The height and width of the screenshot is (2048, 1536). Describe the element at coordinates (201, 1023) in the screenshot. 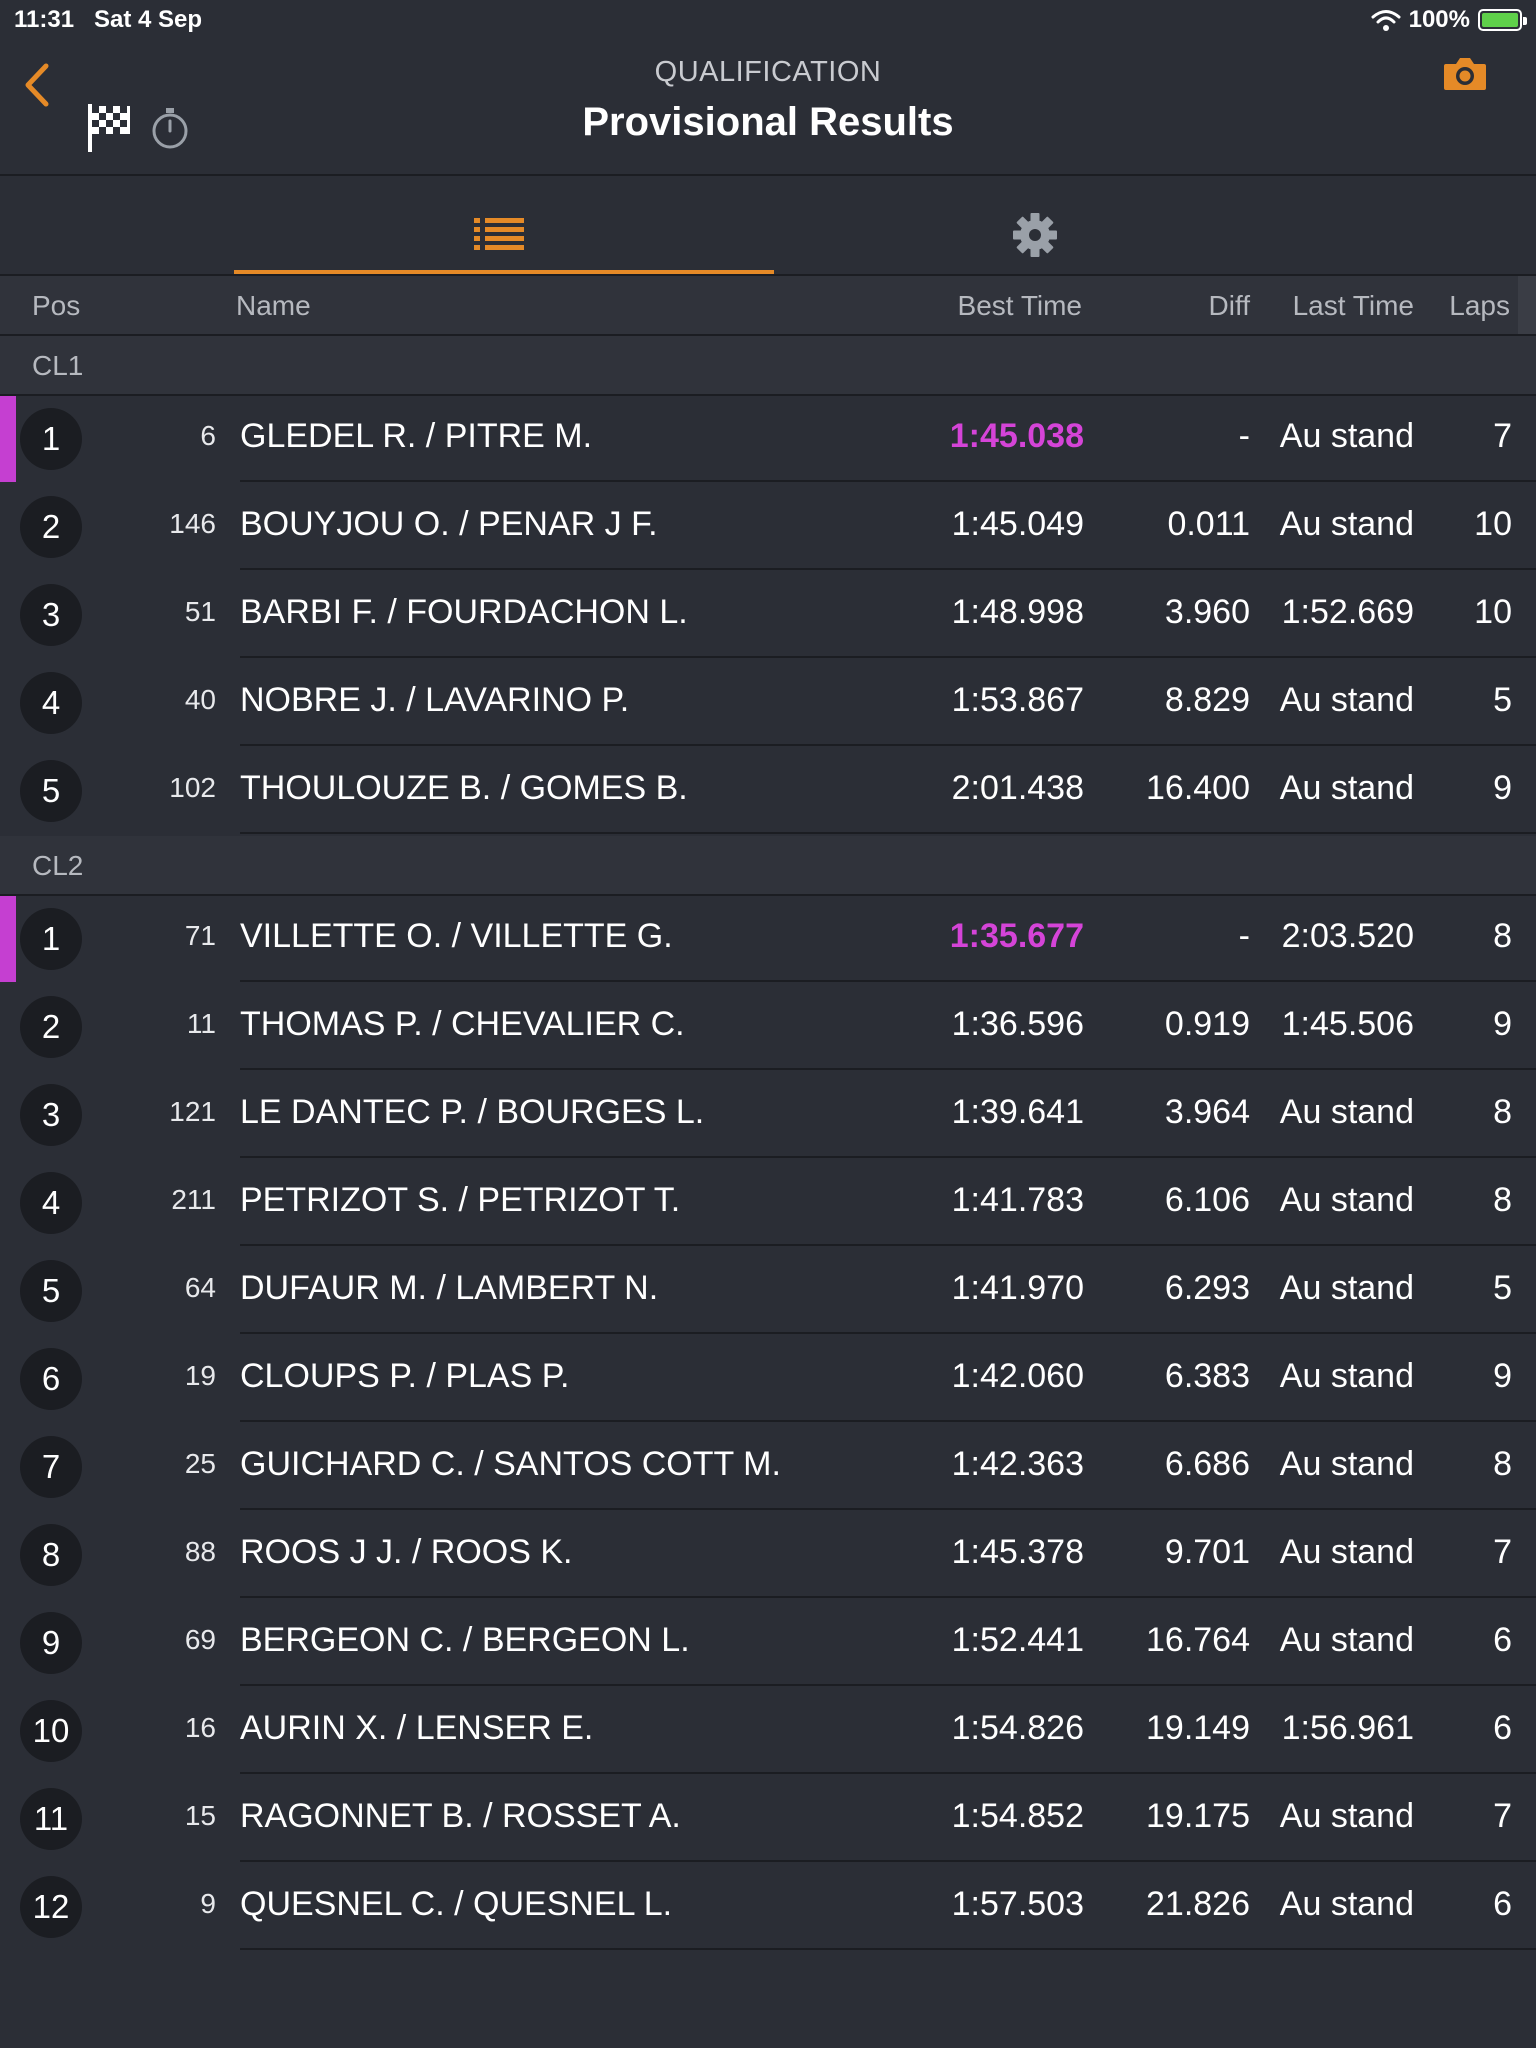

I see `car-number: 11` at that location.